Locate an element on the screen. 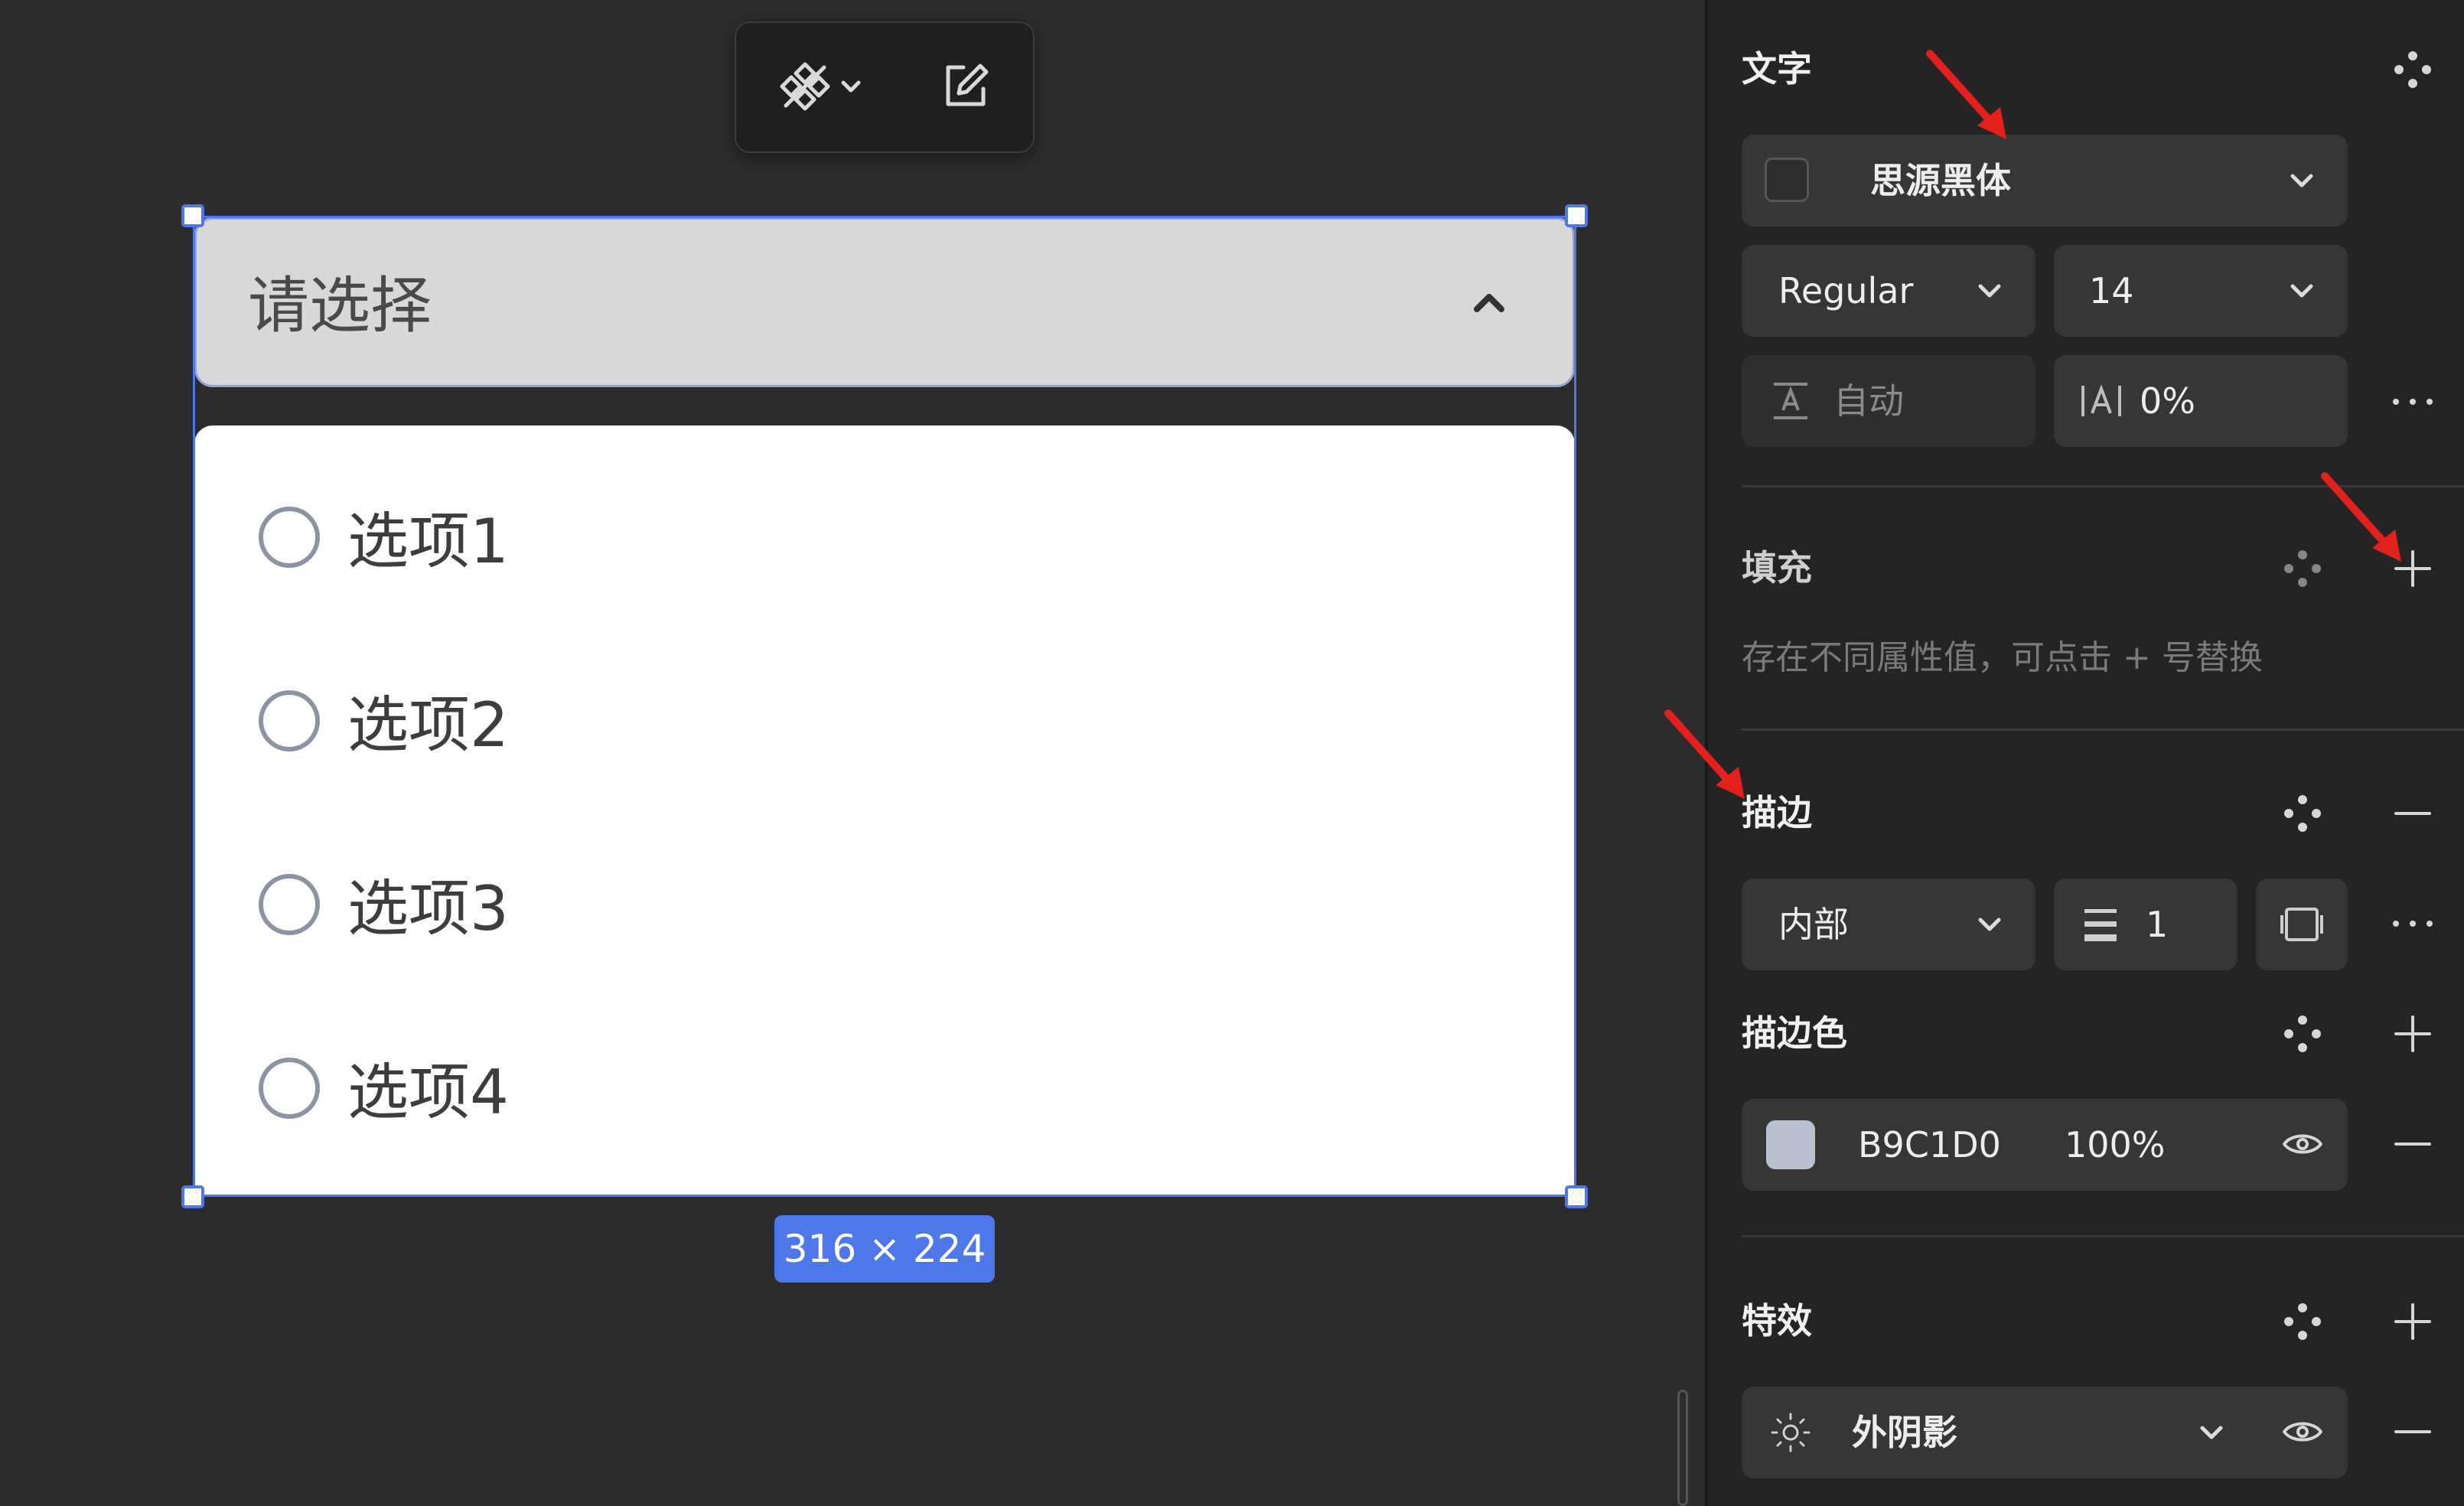 This screenshot has height=1506, width=2464. stroke-width-icon is located at coordinates (2100, 924).